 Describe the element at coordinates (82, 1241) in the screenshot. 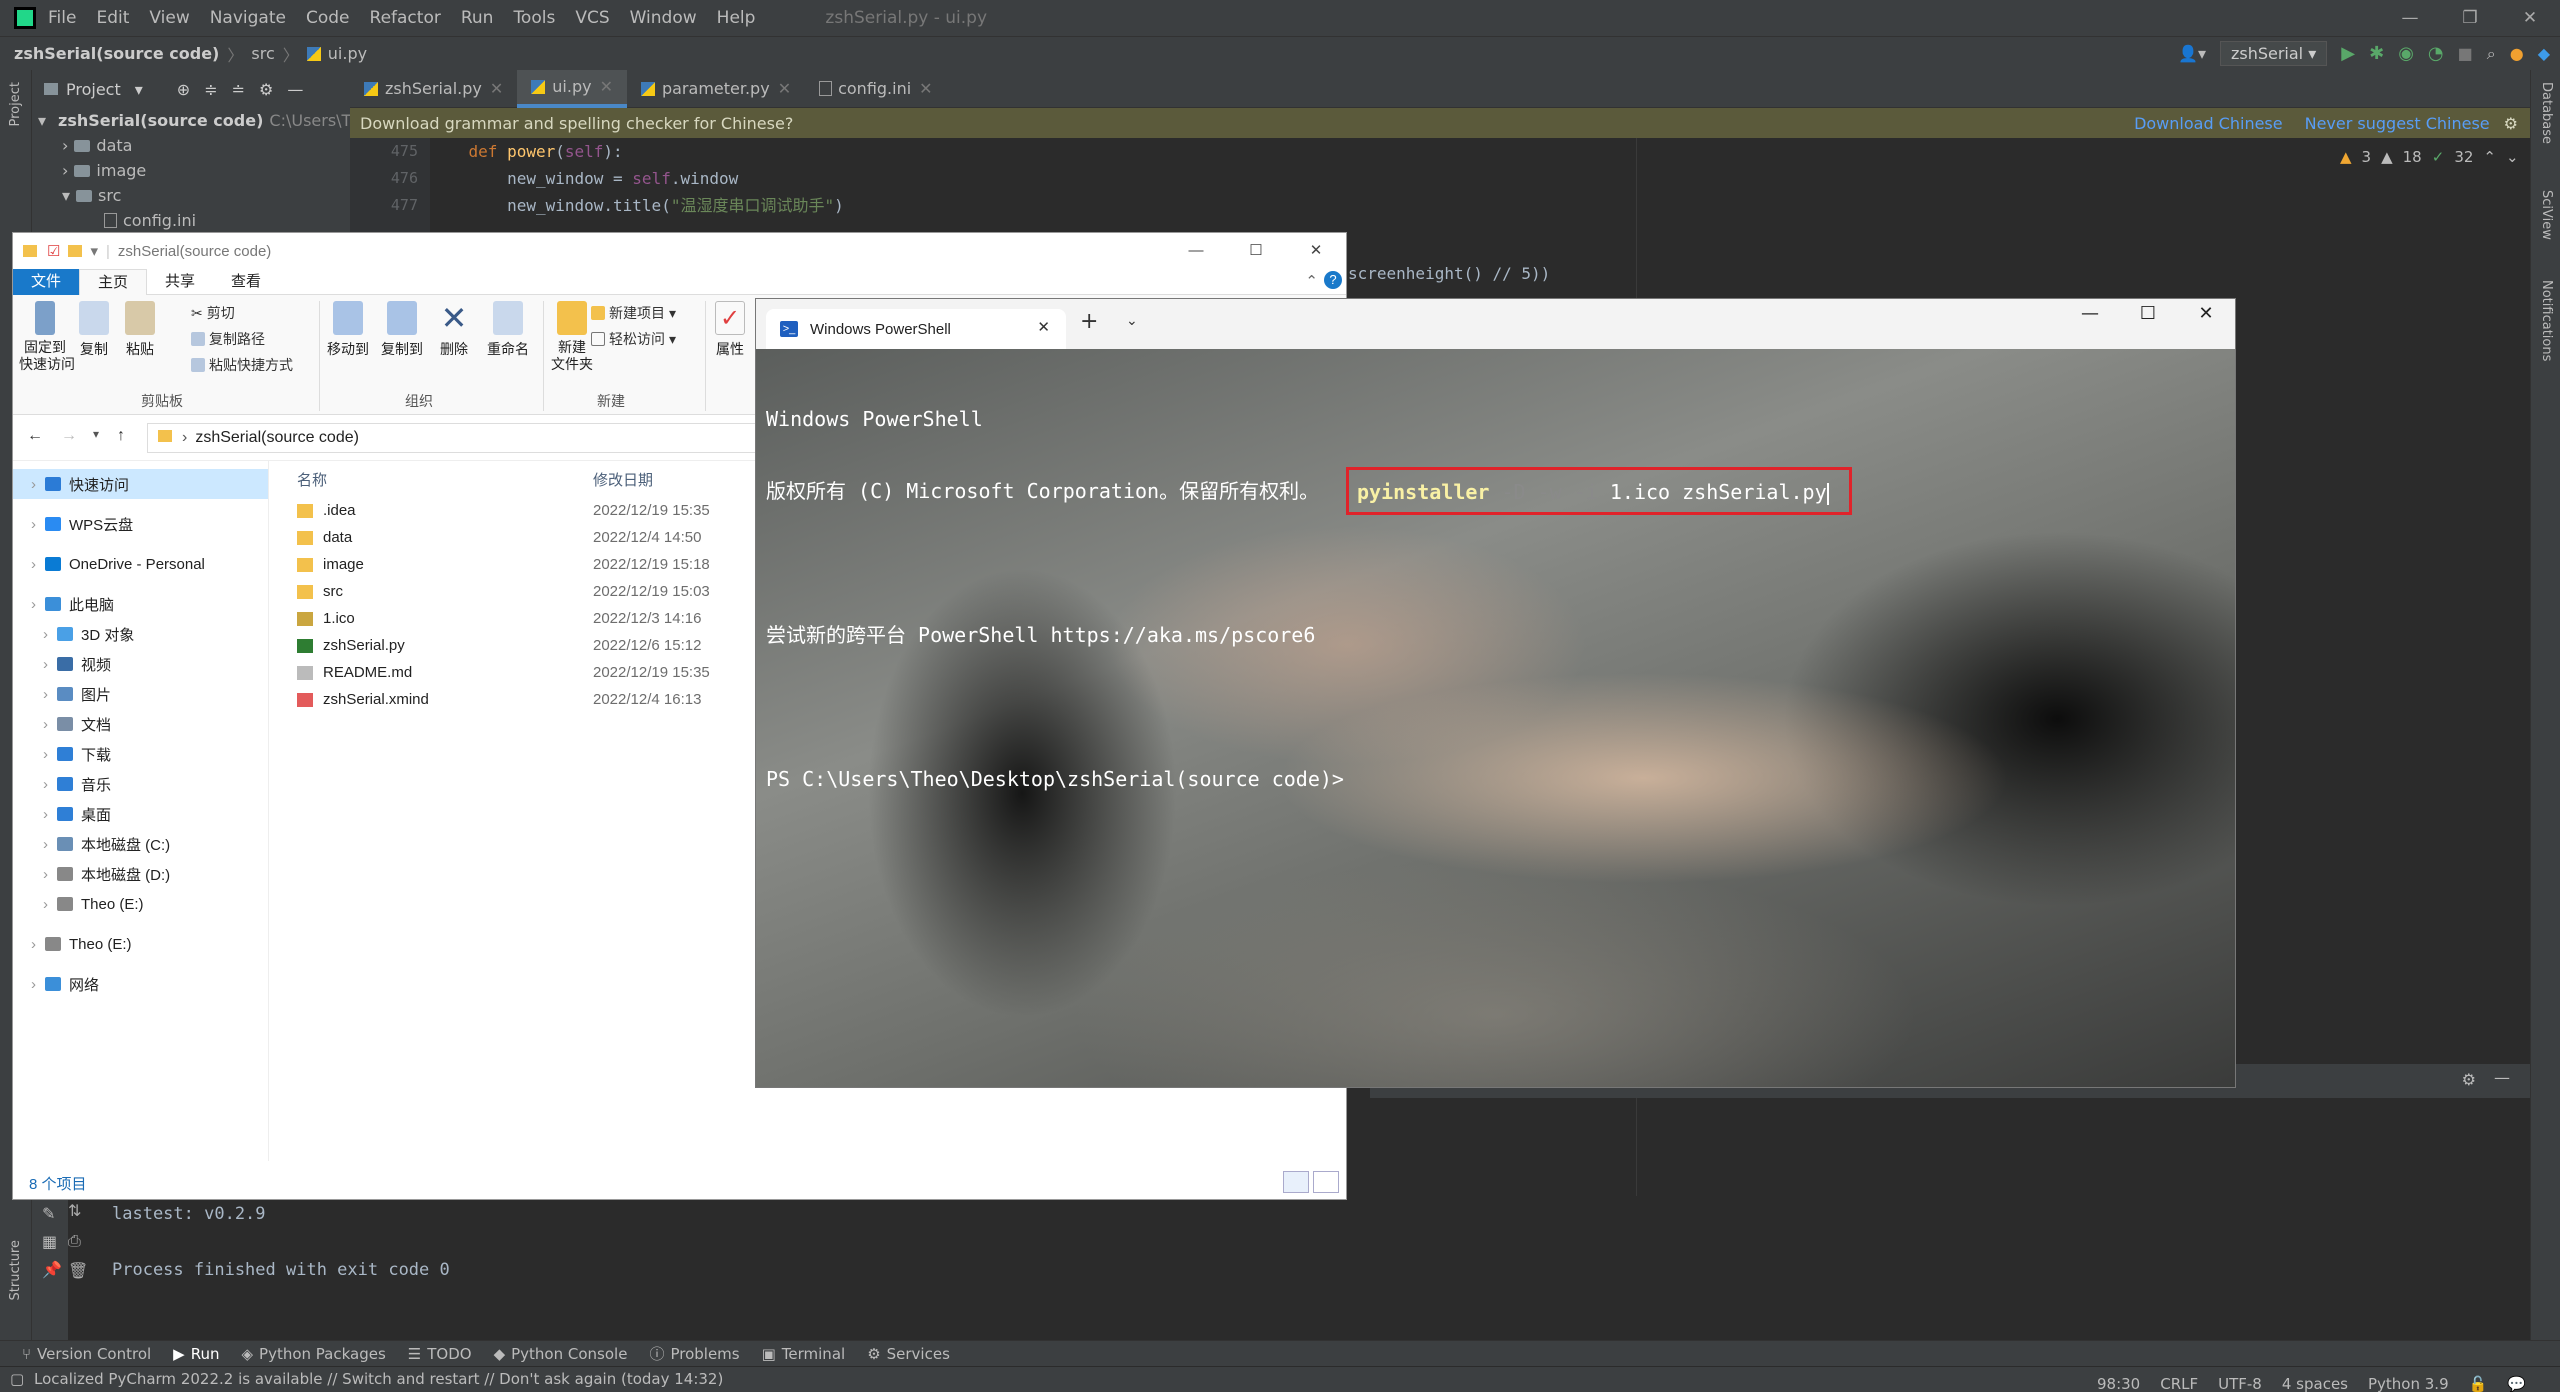

I see `print-icon: ⎙` at that location.